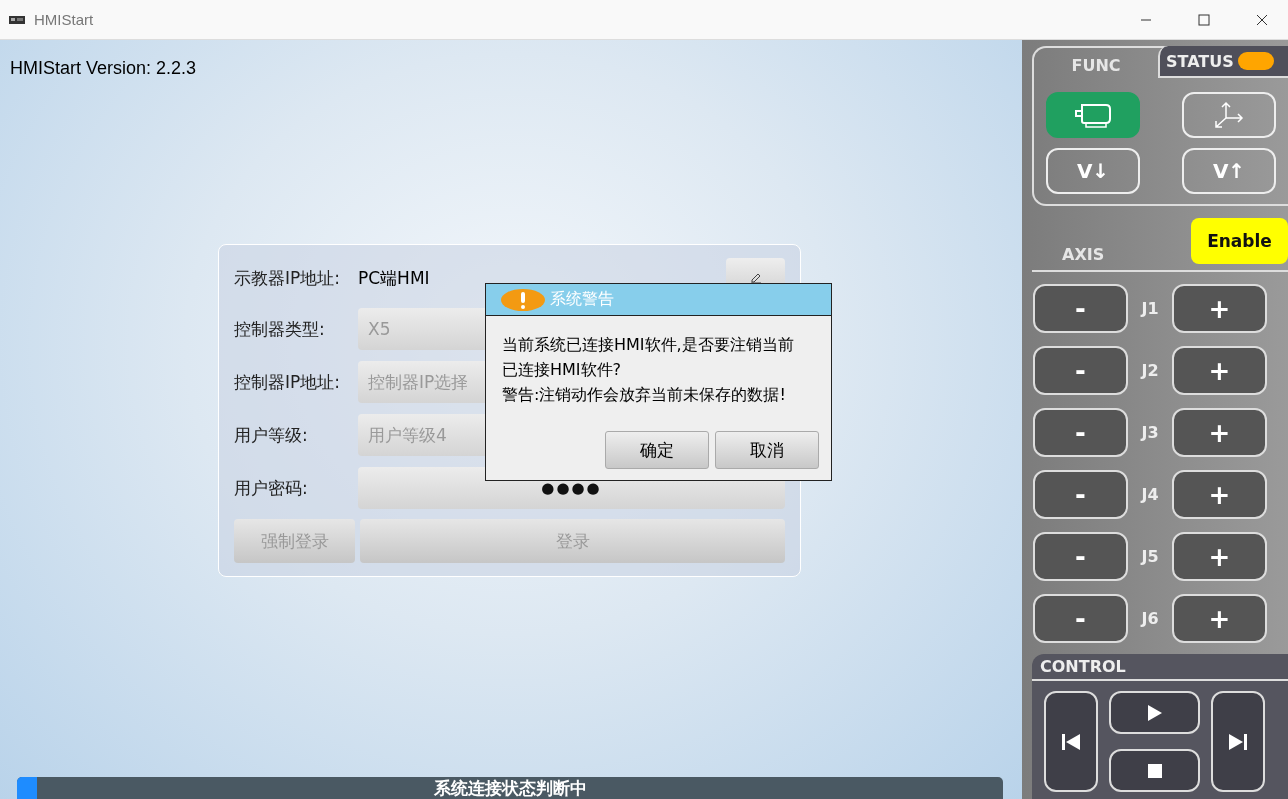 The height and width of the screenshot is (799, 1288). What do you see at coordinates (582, 299) in the screenshot?
I see `dialog-title: 系统警告` at bounding box center [582, 299].